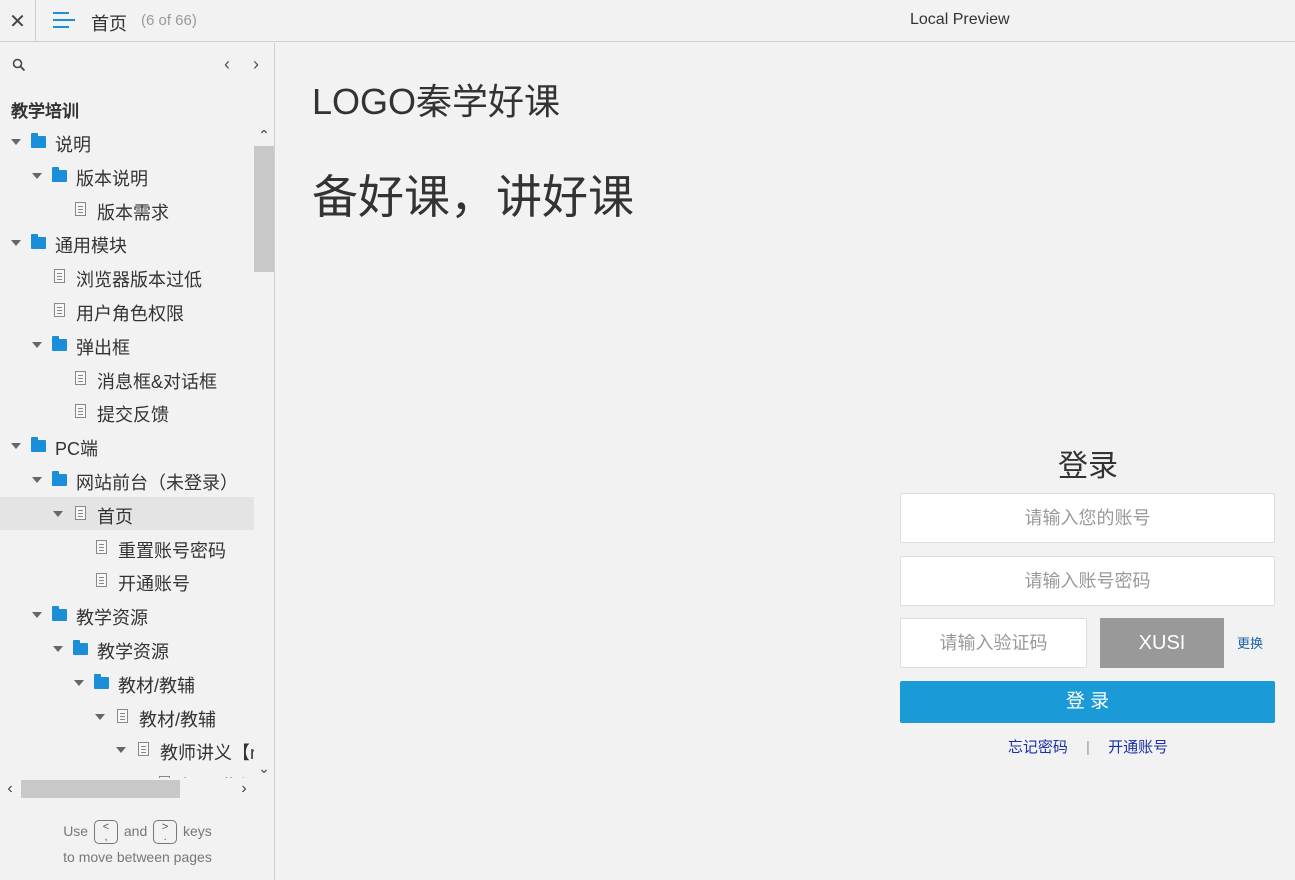  What do you see at coordinates (436, 101) in the screenshot?
I see `site-logo: LOGO秦学好课` at bounding box center [436, 101].